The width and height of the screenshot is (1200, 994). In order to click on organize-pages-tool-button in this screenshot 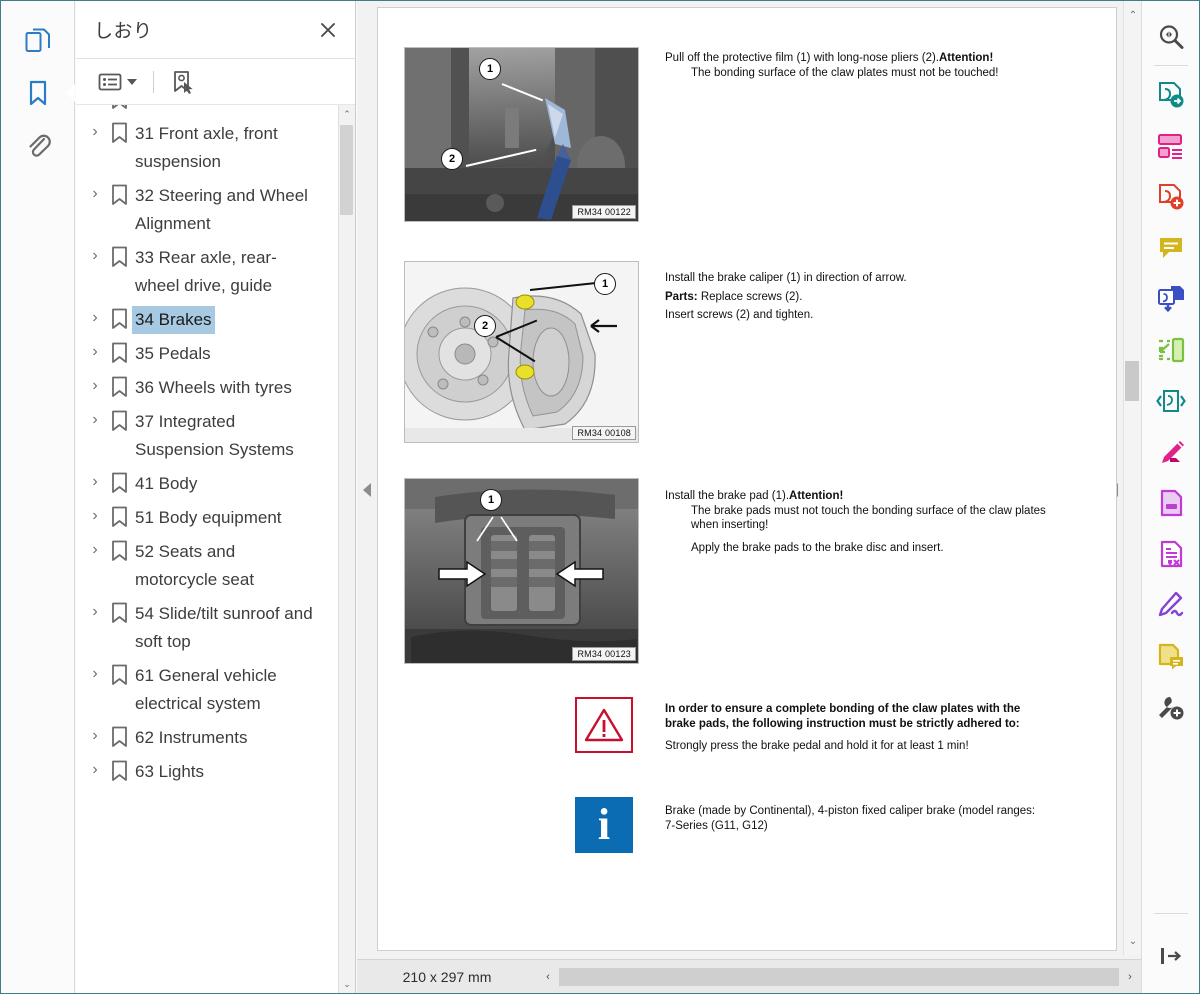, I will do `click(1171, 145)`.